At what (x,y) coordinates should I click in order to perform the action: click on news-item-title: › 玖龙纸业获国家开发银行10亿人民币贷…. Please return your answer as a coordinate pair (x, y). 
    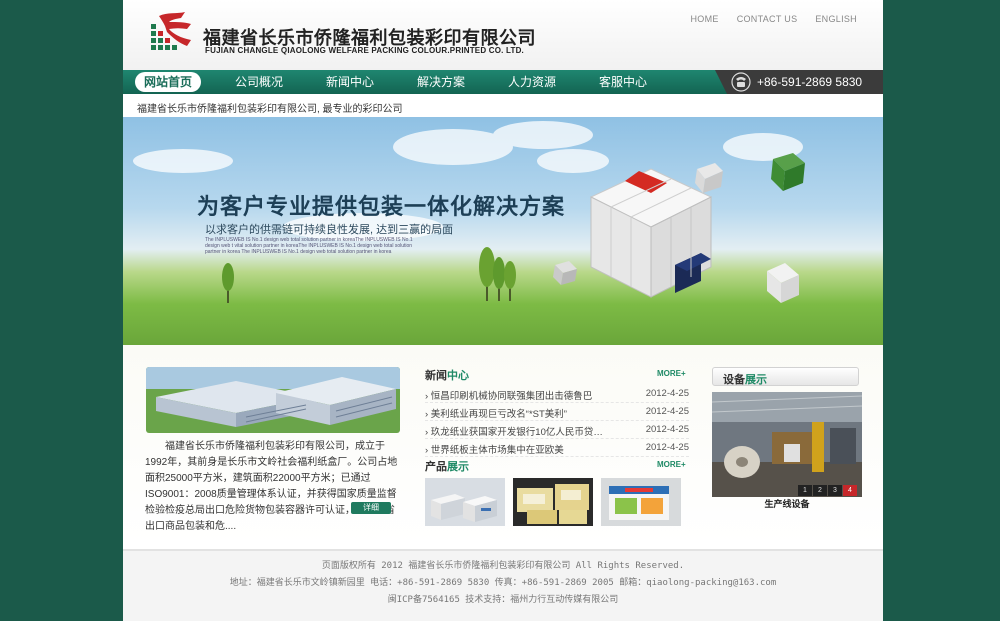
    Looking at the image, I should click on (514, 431).